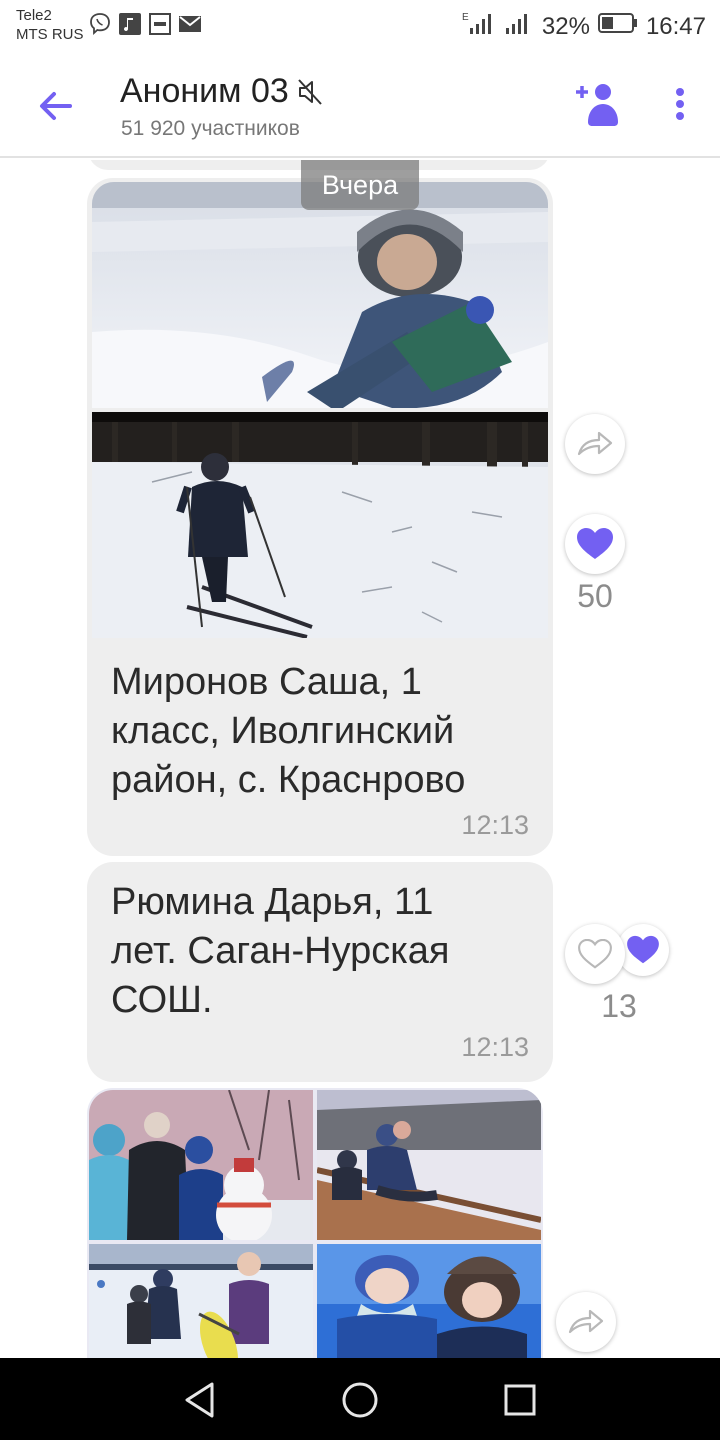 This screenshot has width=720, height=1440. What do you see at coordinates (160, 24) in the screenshot?
I see `sim-icon` at bounding box center [160, 24].